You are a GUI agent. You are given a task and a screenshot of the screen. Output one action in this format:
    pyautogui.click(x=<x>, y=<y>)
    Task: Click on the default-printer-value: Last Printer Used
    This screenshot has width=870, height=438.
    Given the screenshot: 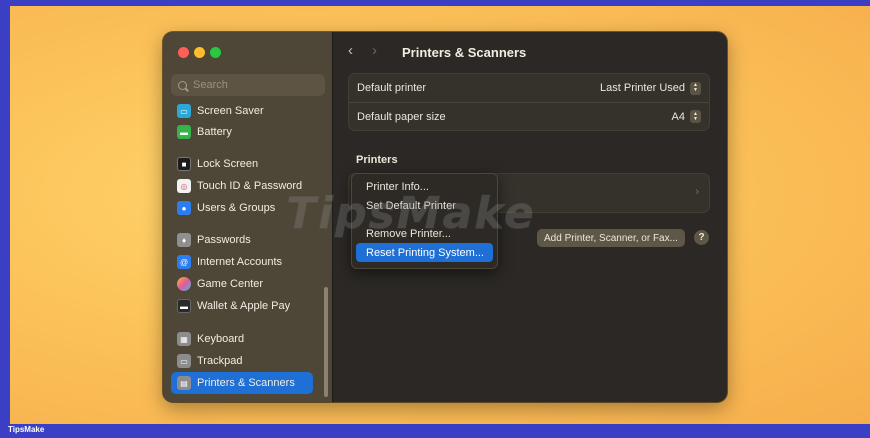 What is the action you would take?
    pyautogui.click(x=642, y=88)
    